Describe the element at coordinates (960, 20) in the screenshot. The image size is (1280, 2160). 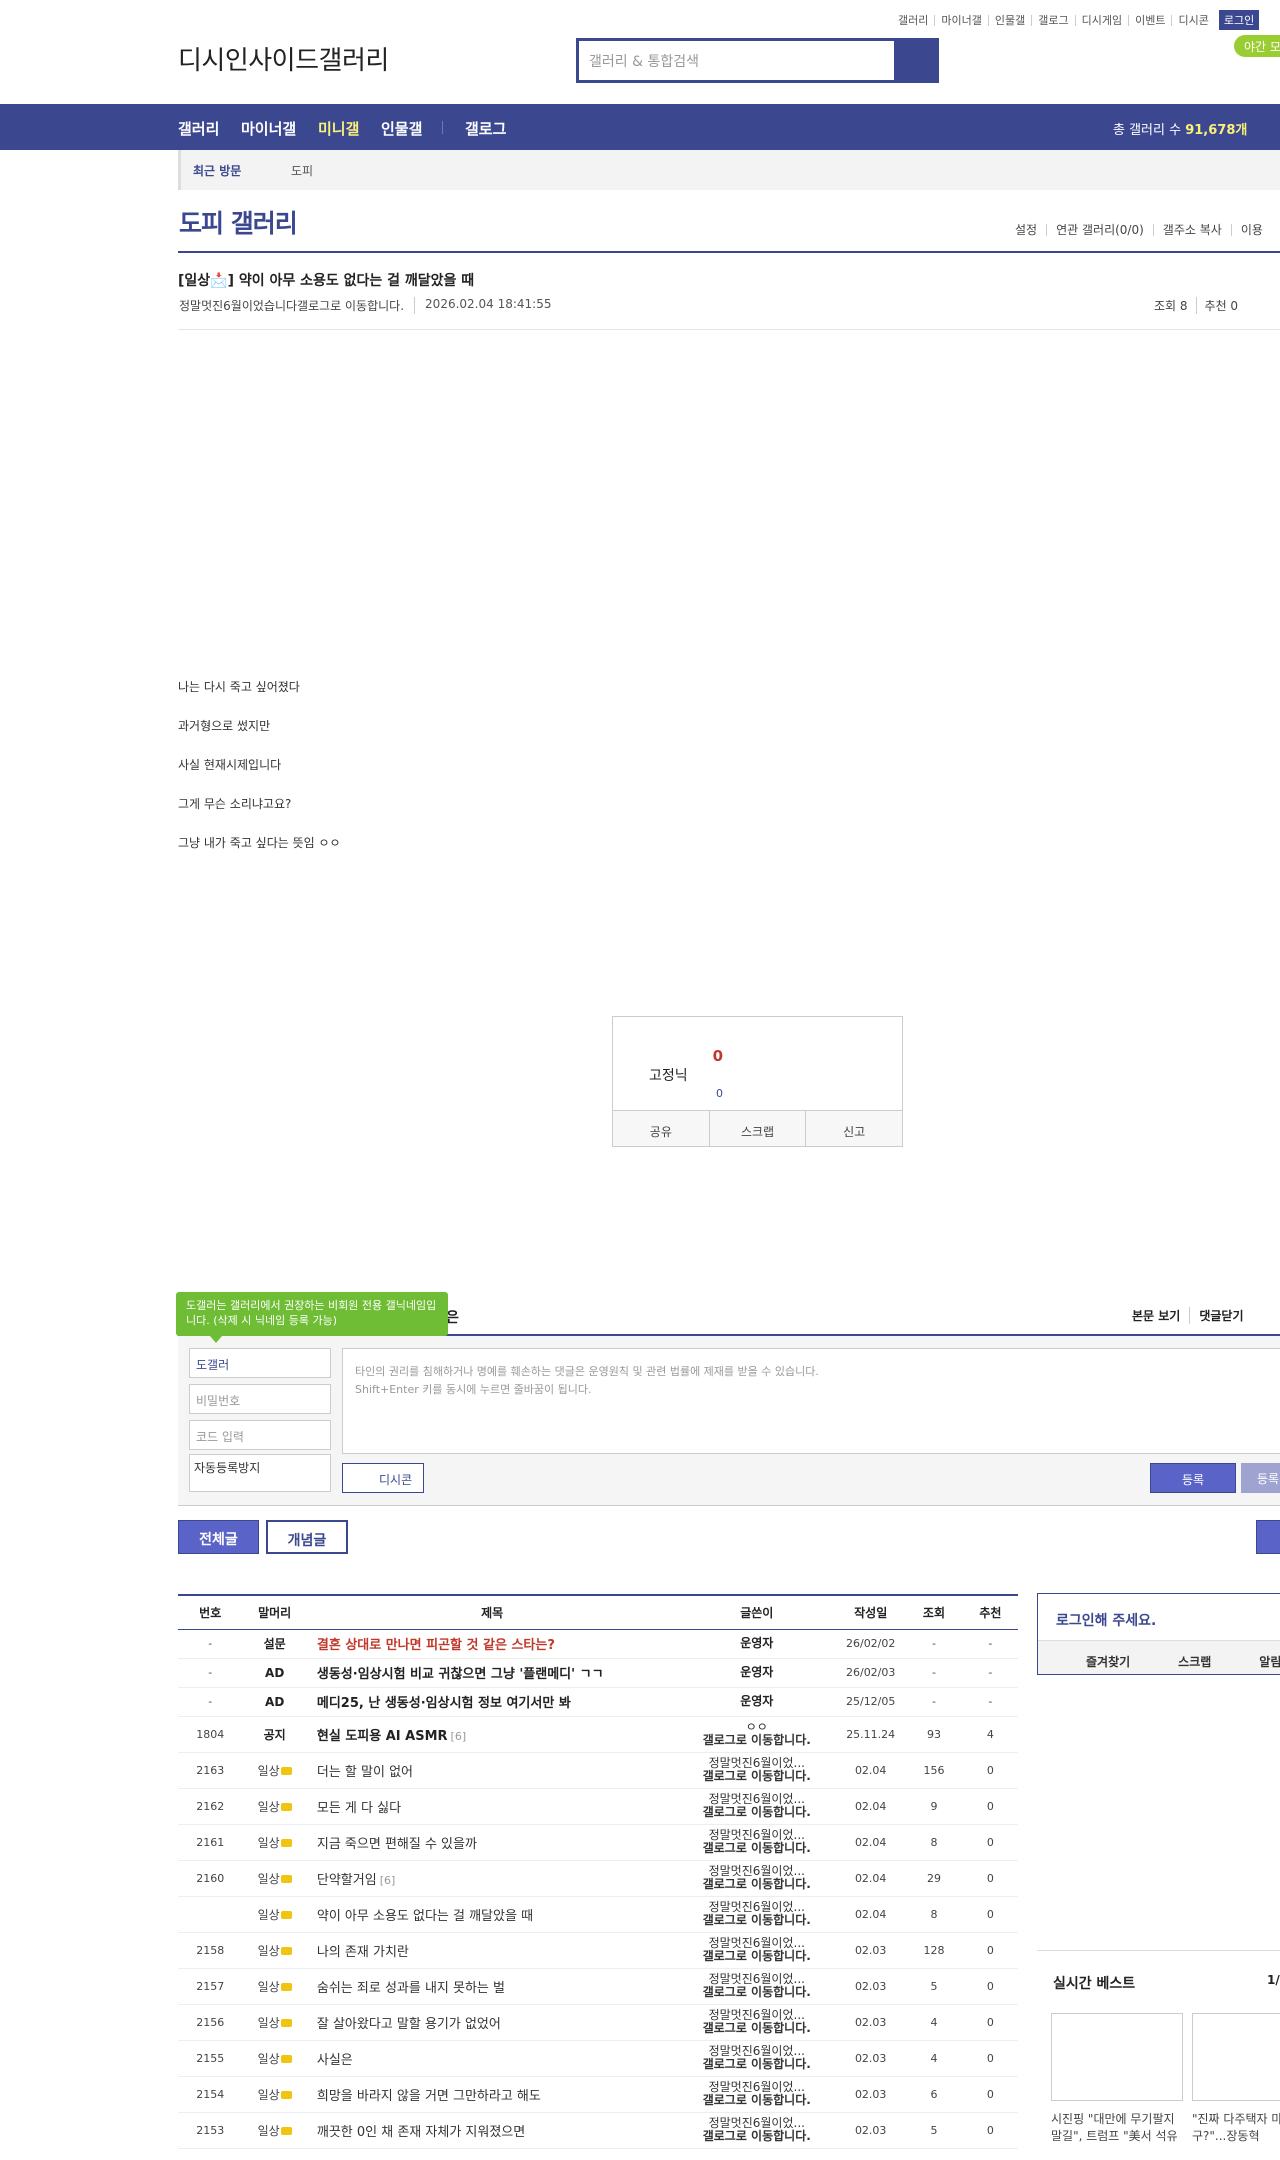
I see `top-link-minor: 마이너갤` at that location.